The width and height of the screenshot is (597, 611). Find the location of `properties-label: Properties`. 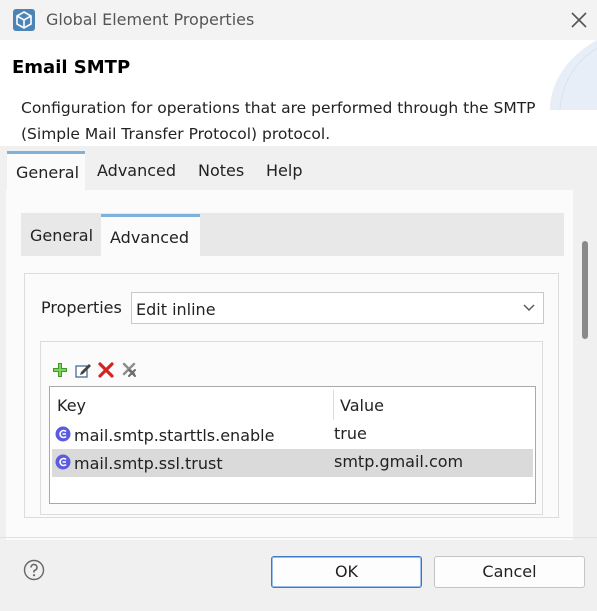

properties-label: Properties is located at coordinates (81, 307).